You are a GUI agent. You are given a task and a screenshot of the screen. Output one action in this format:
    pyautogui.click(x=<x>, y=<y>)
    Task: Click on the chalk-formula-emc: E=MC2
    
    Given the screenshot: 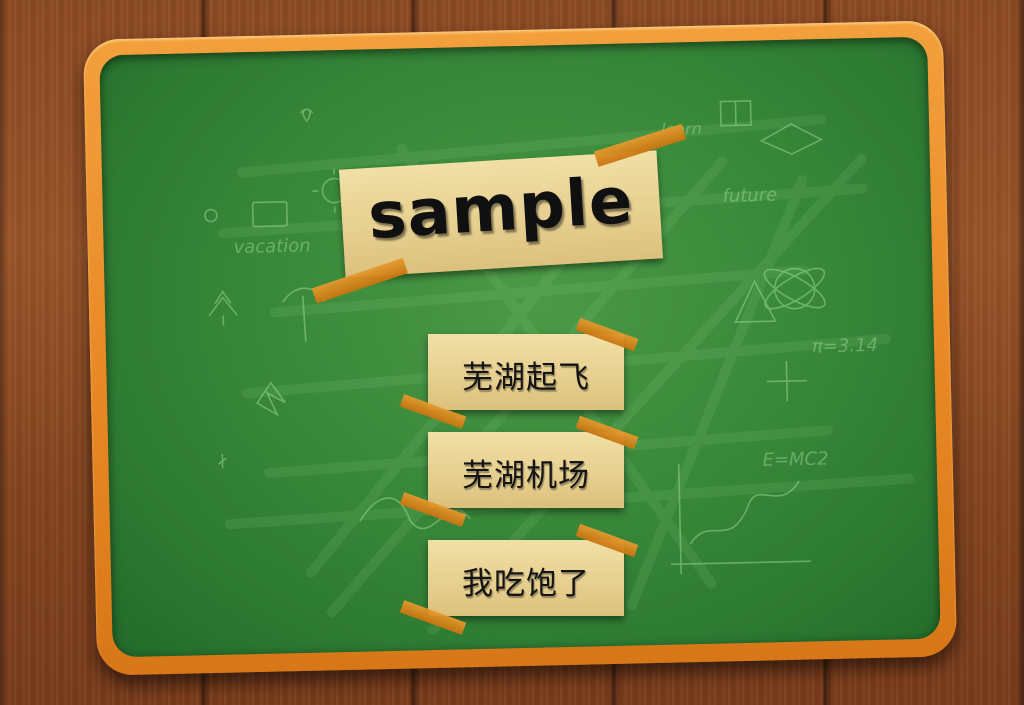 What is the action you would take?
    pyautogui.click(x=795, y=459)
    